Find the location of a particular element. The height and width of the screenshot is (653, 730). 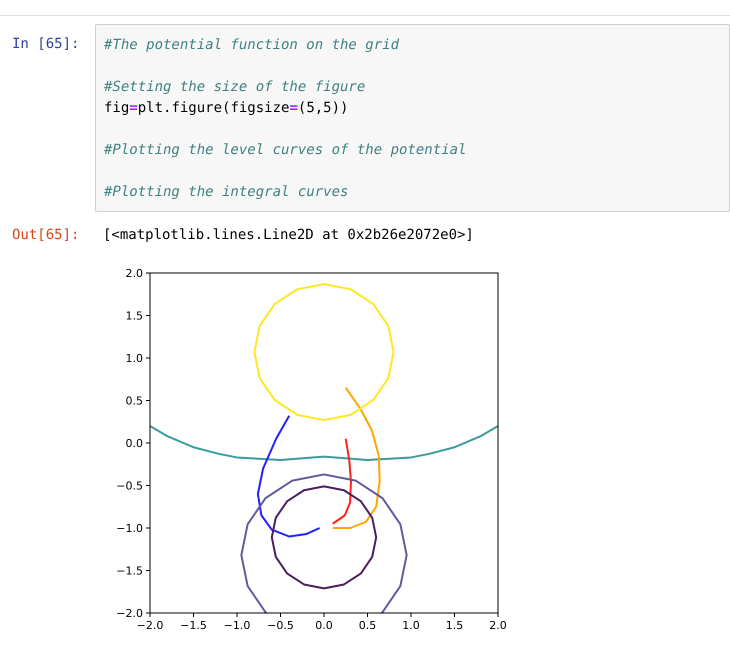

output-prompt: Out[65]: is located at coordinates (46, 235).